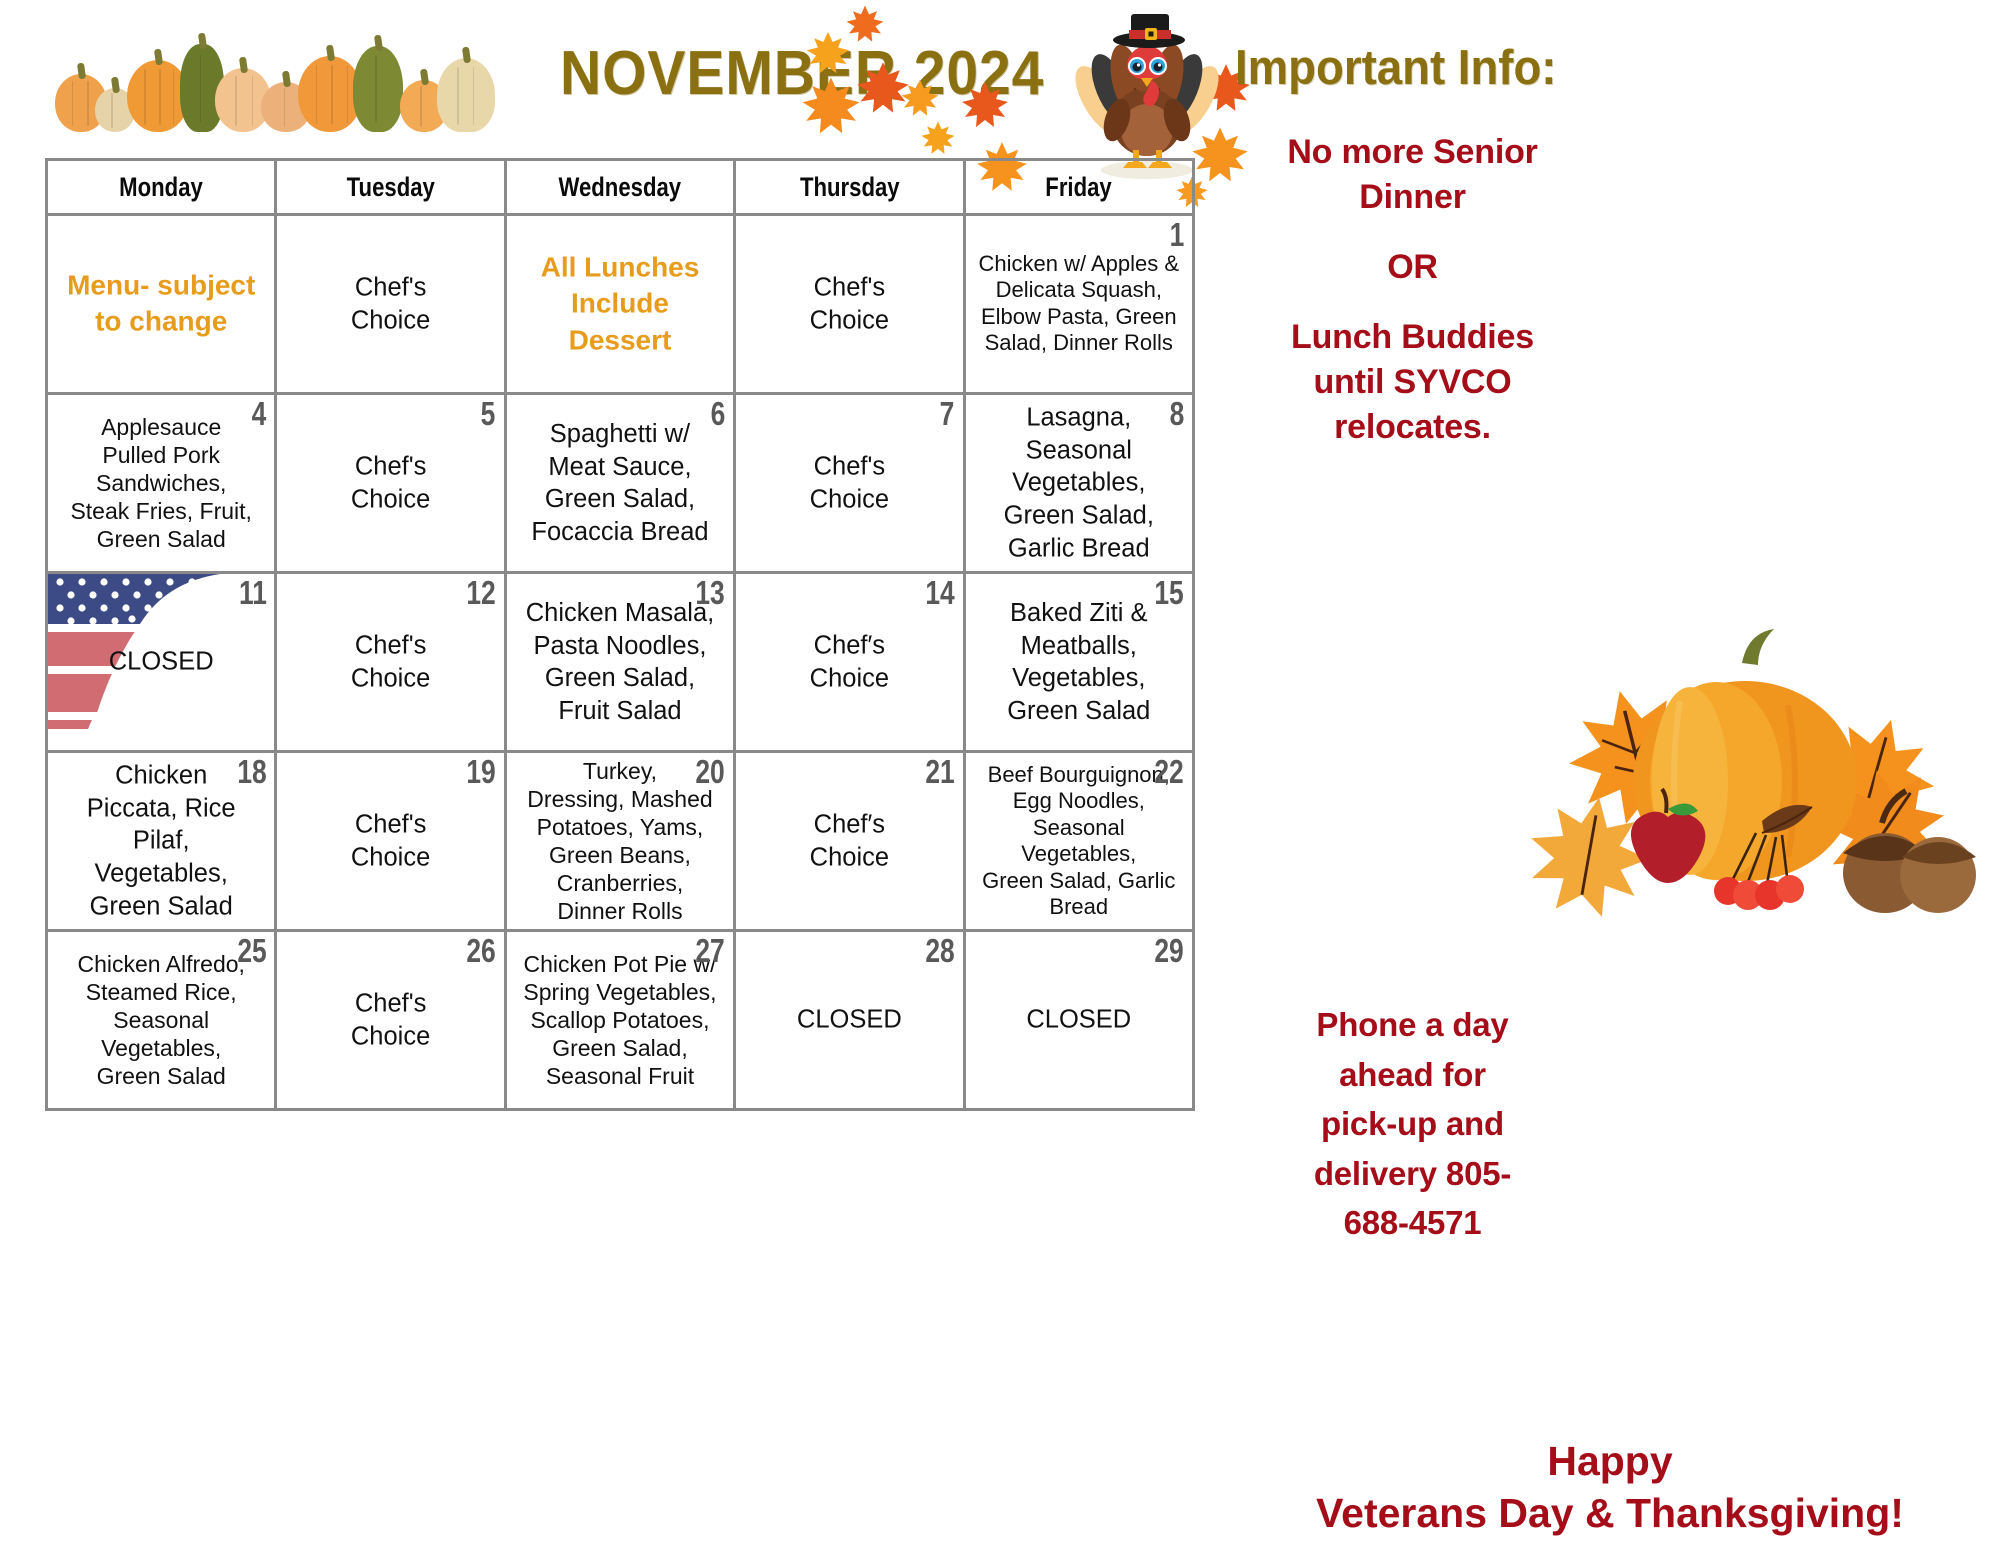 The image size is (2000, 1545). I want to click on day-number: 13, so click(710, 592).